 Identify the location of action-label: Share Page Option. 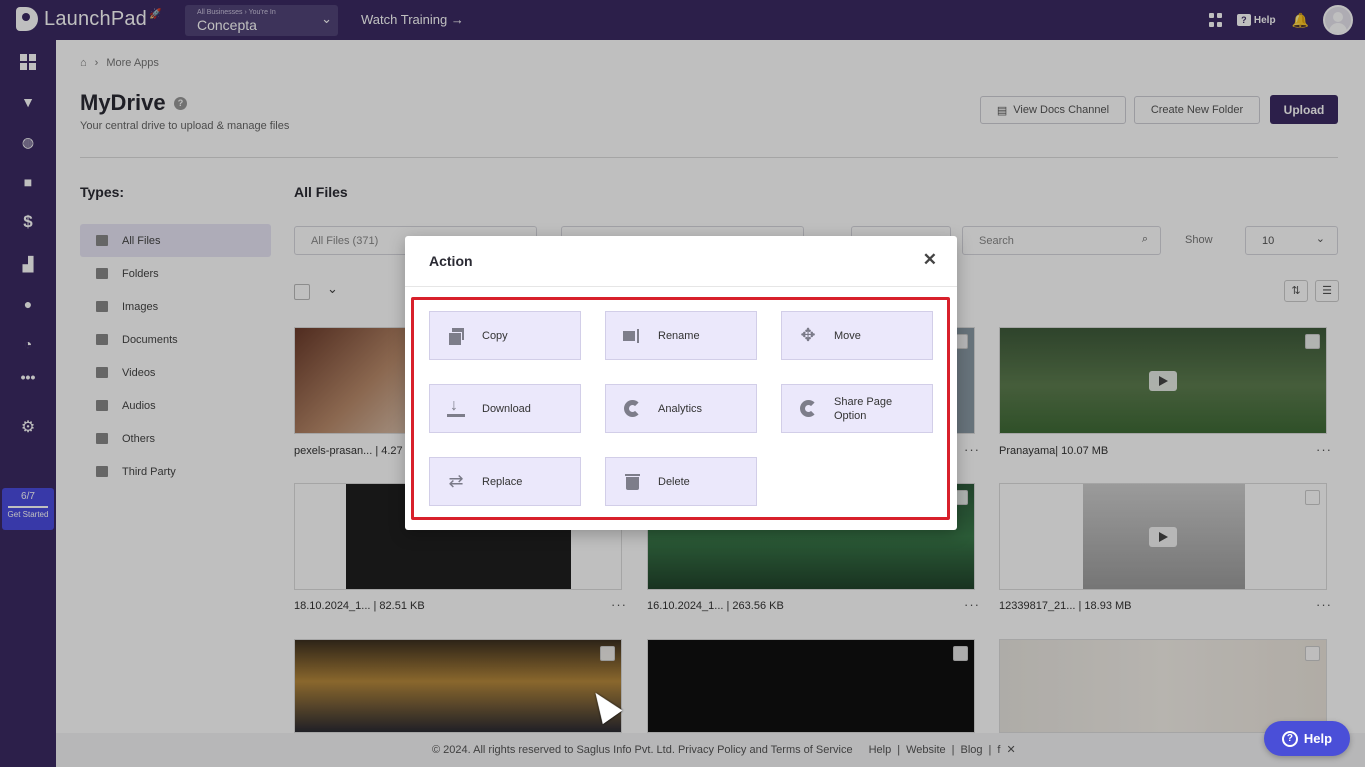
(863, 408).